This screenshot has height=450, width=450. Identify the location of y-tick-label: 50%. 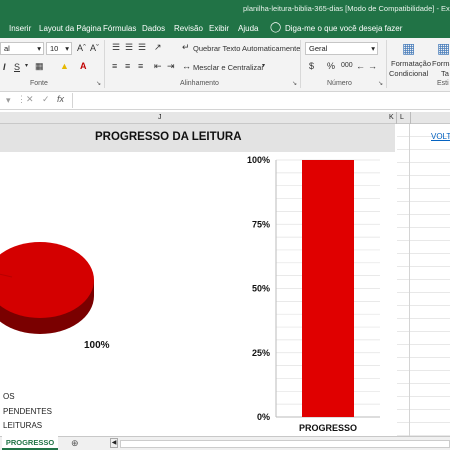
(261, 289).